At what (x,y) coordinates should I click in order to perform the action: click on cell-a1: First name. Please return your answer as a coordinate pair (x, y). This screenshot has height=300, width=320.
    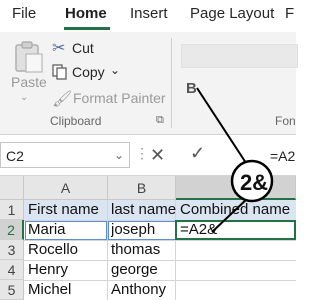
    Looking at the image, I should click on (63, 209).